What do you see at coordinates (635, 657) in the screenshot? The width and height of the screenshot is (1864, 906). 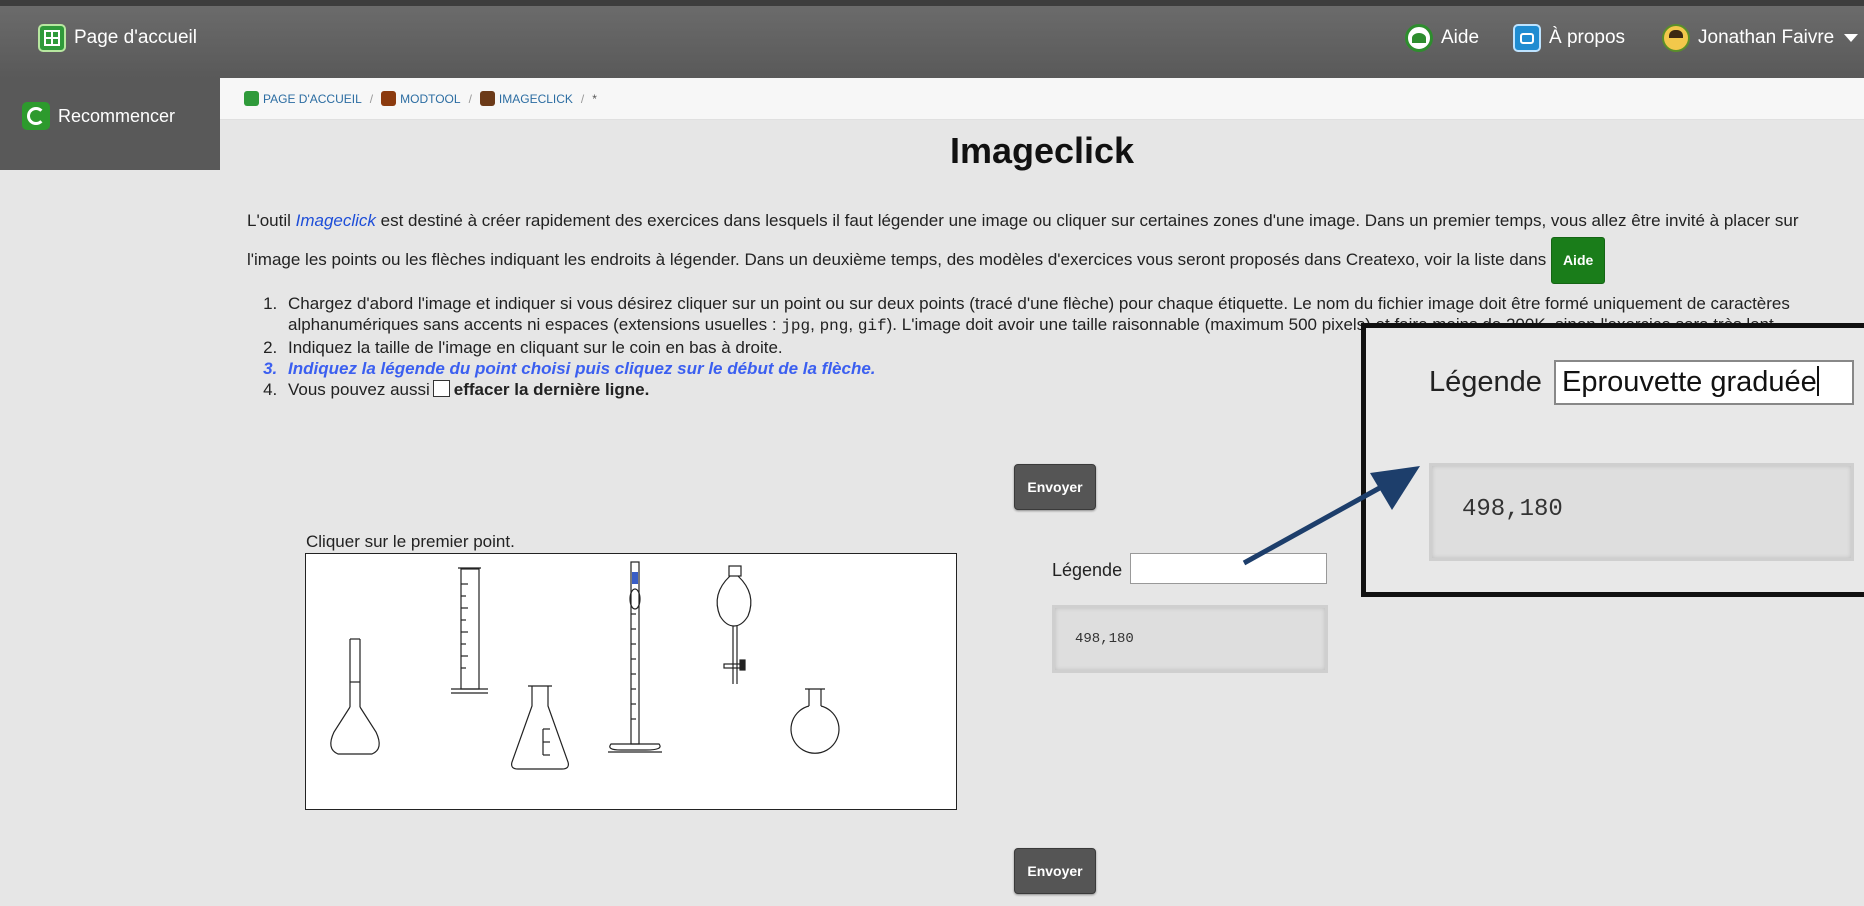 I see `burette-on-stand` at bounding box center [635, 657].